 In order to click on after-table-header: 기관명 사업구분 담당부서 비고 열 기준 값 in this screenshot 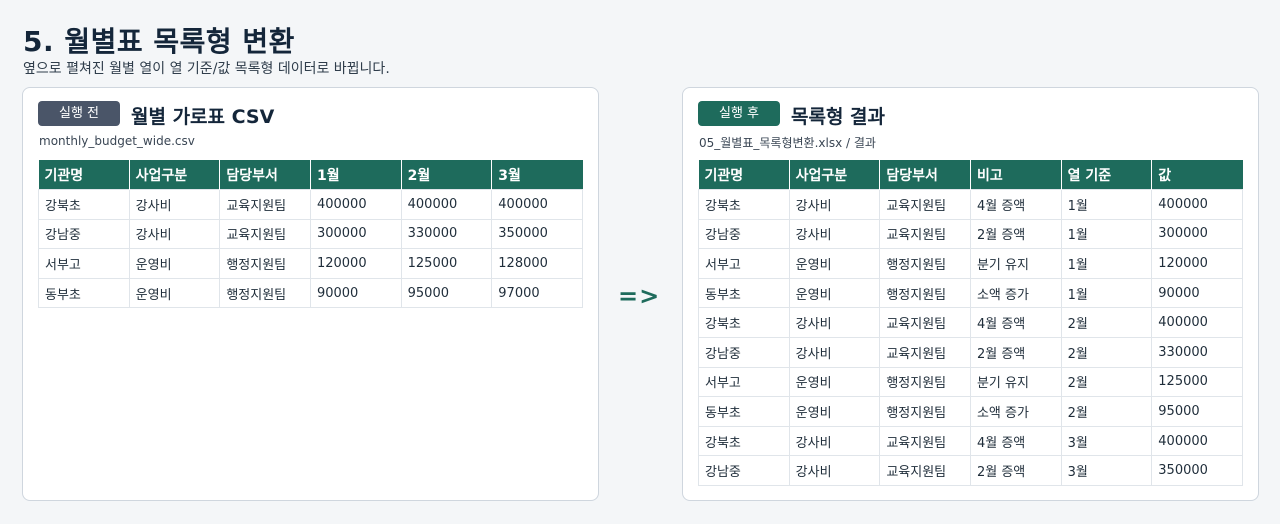, I will do `click(970, 175)`.